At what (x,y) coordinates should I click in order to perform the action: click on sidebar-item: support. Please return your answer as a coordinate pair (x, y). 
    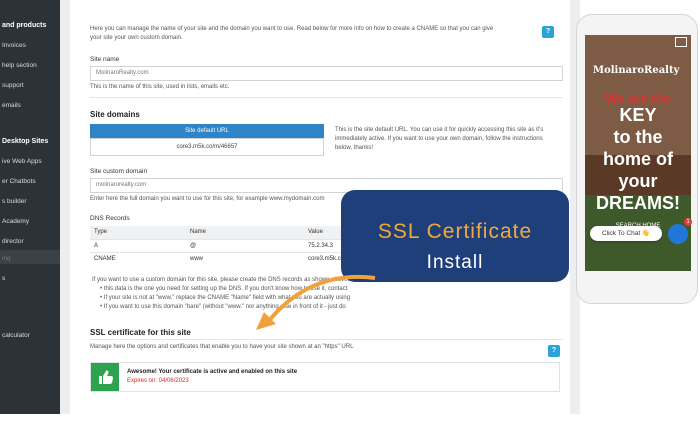
    Looking at the image, I should click on (13, 85).